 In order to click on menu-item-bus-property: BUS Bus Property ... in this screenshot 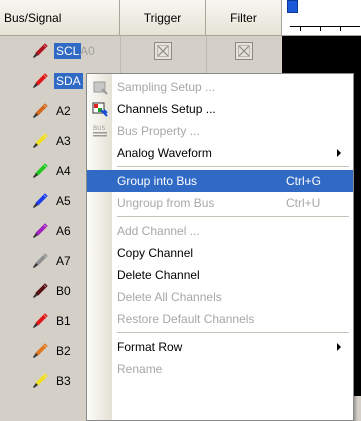, I will do `click(220, 131)`.